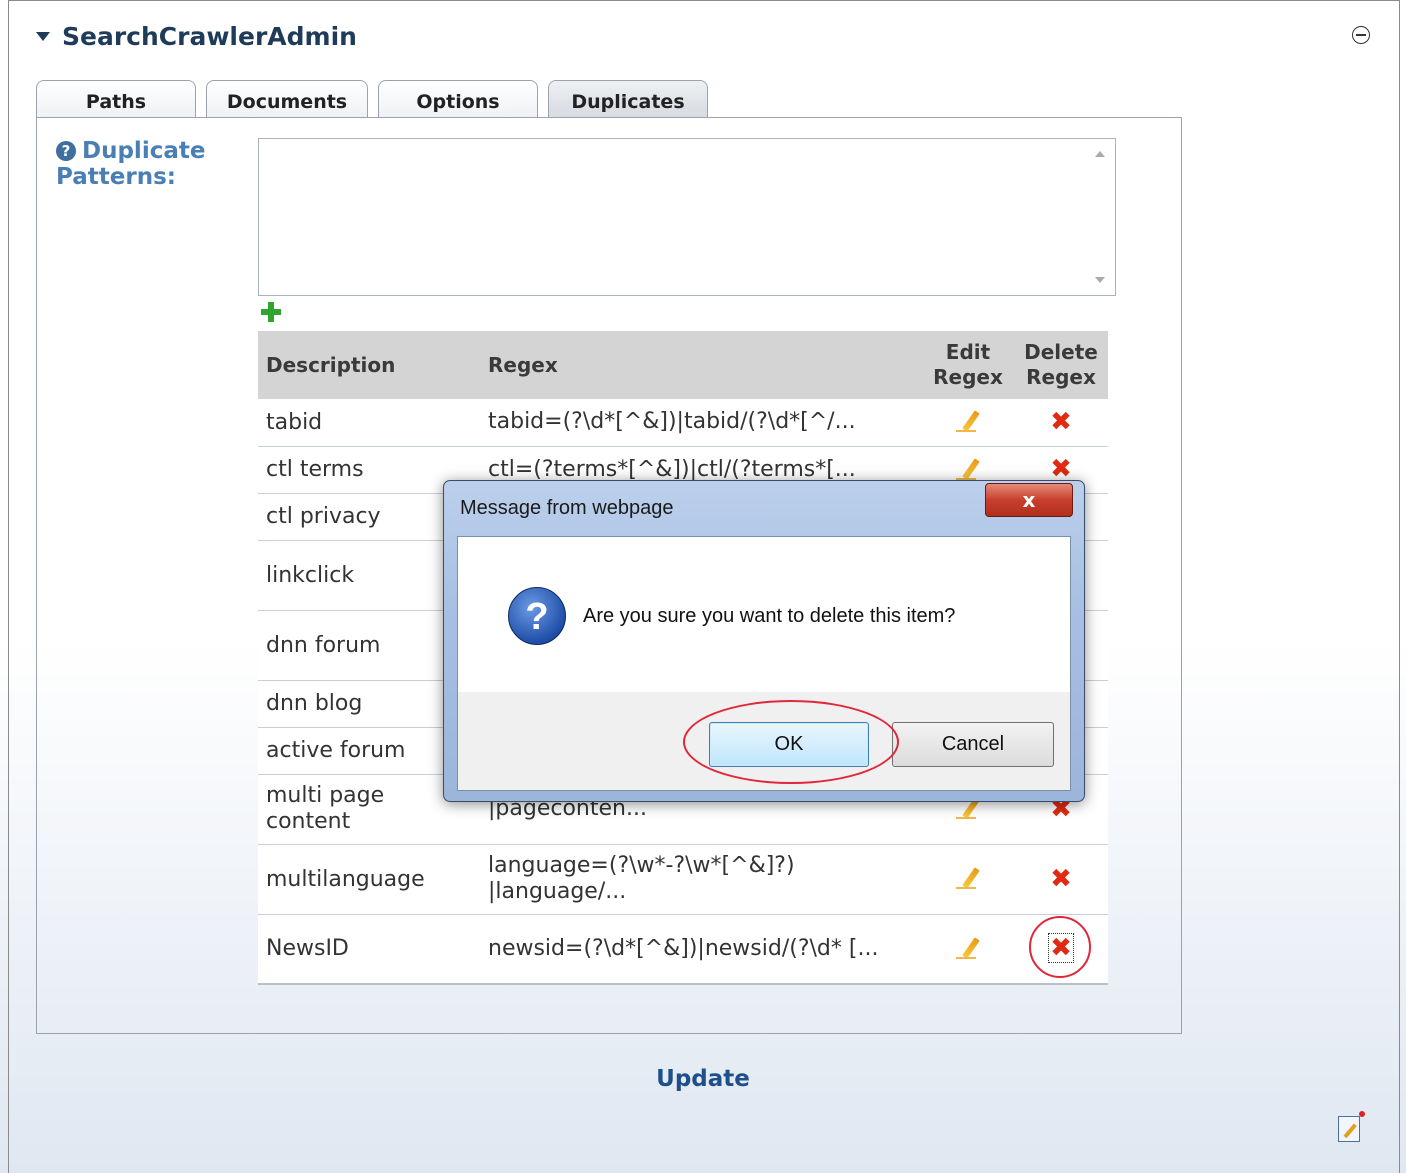 Image resolution: width=1406 pixels, height=1173 pixels. What do you see at coordinates (1061, 948) in the screenshot?
I see `delete-x-icon-selected: ✖` at bounding box center [1061, 948].